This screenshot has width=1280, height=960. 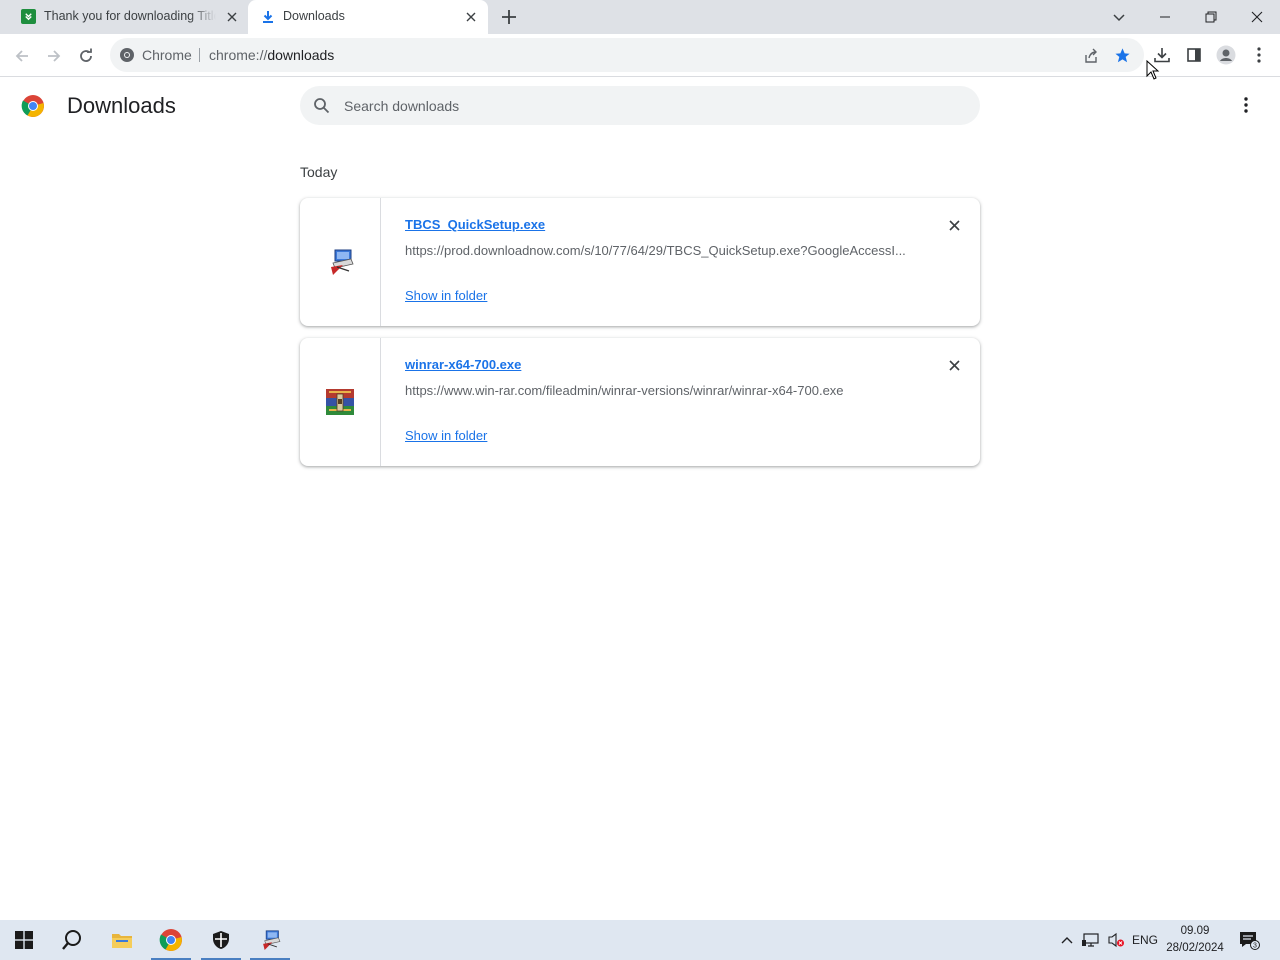 What do you see at coordinates (272, 55) in the screenshot?
I see `url-text: chrome://downloads` at bounding box center [272, 55].